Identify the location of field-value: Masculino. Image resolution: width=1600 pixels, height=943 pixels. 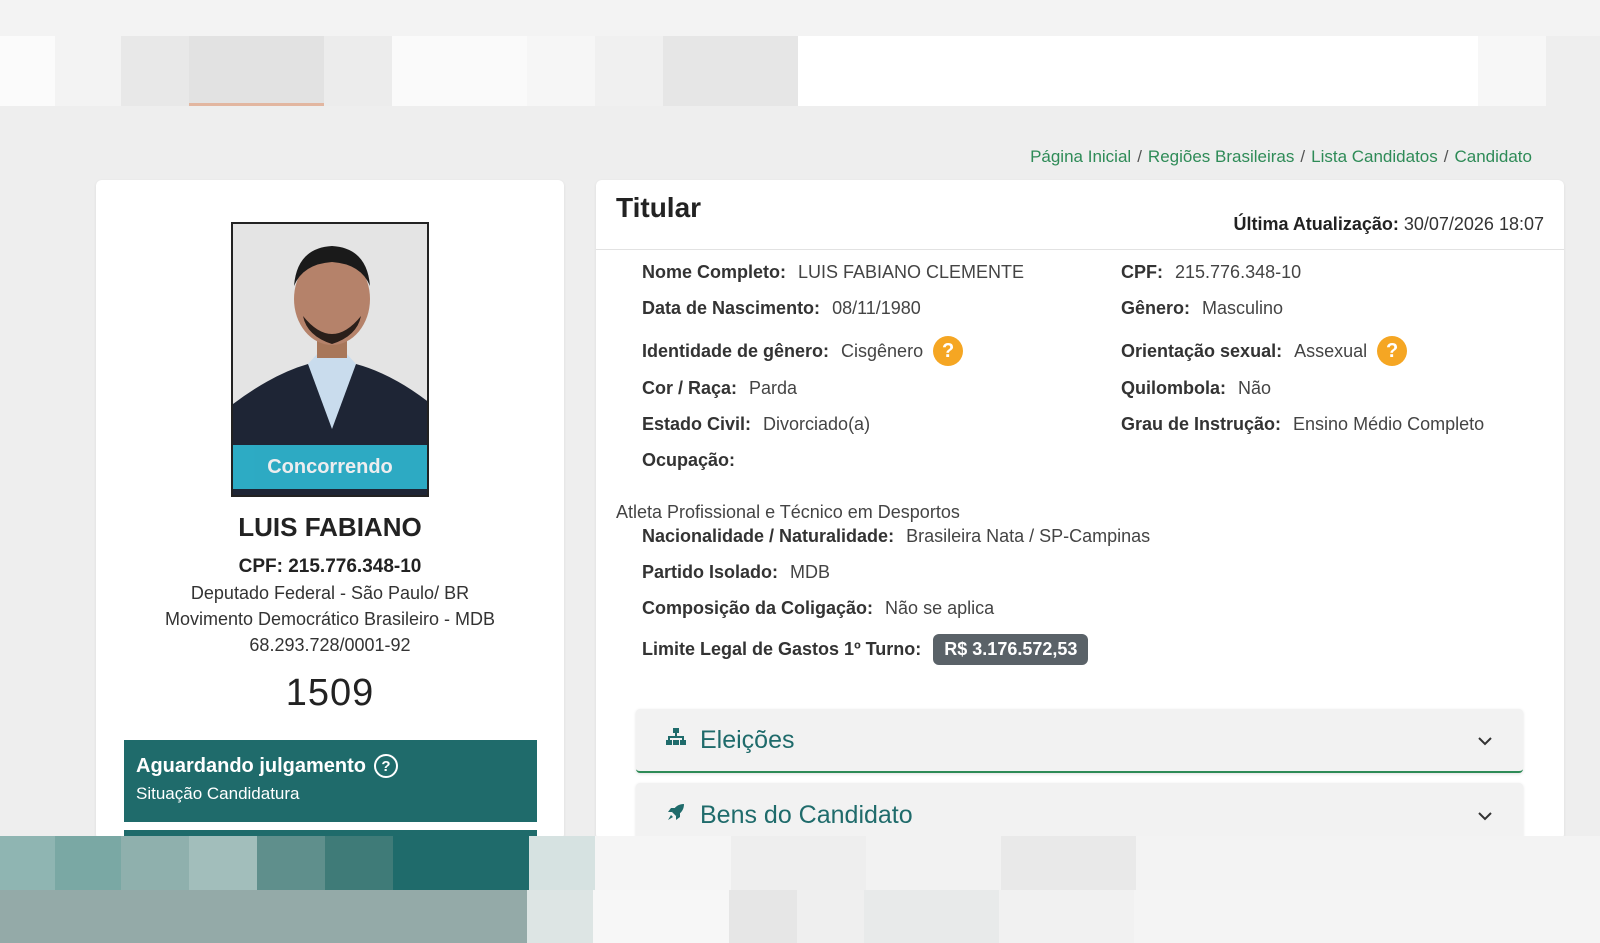
(1243, 308).